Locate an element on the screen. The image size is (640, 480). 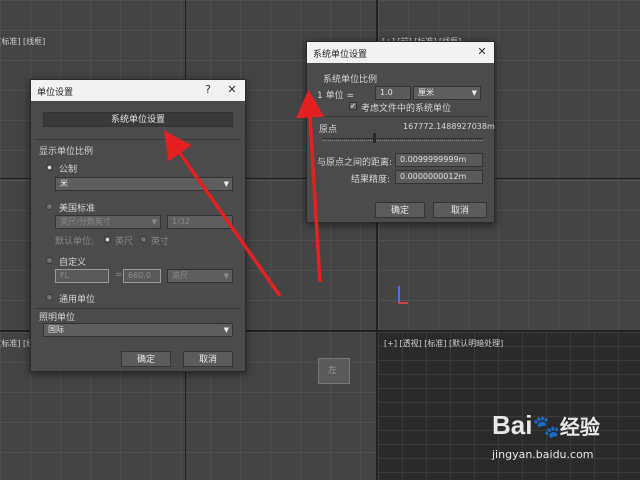
arrow-to-unit-scale is located at coordinates (310, 186).